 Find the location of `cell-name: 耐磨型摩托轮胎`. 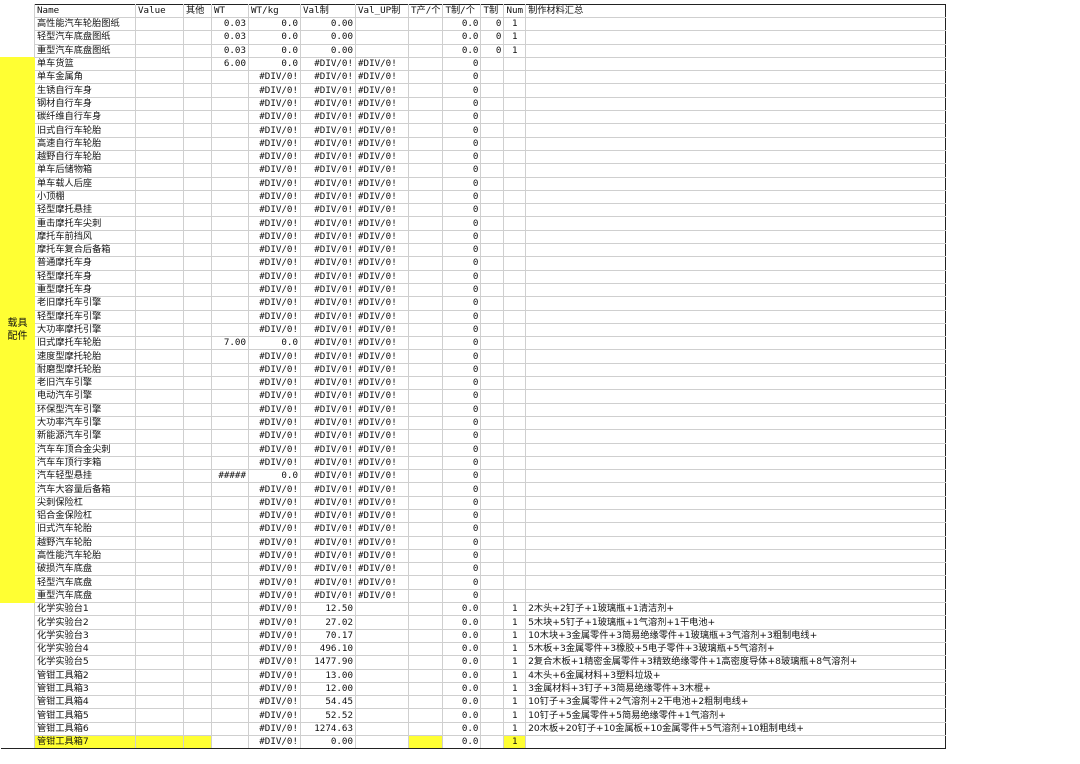

cell-name: 耐磨型摩托轮胎 is located at coordinates (85, 370).